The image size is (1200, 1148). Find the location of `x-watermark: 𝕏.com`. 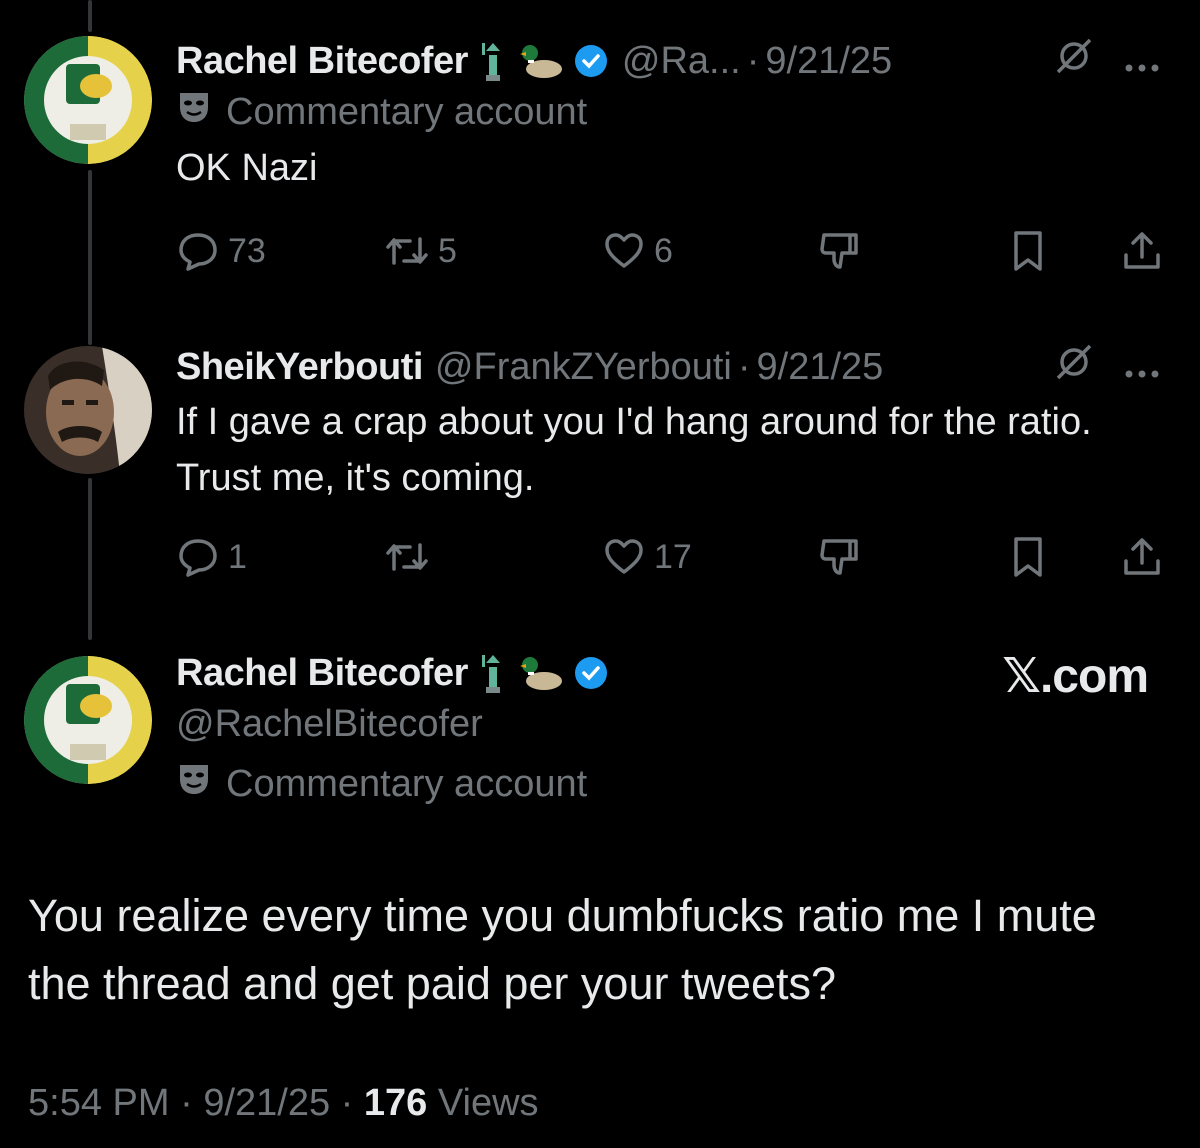

x-watermark: 𝕏.com is located at coordinates (1075, 676).